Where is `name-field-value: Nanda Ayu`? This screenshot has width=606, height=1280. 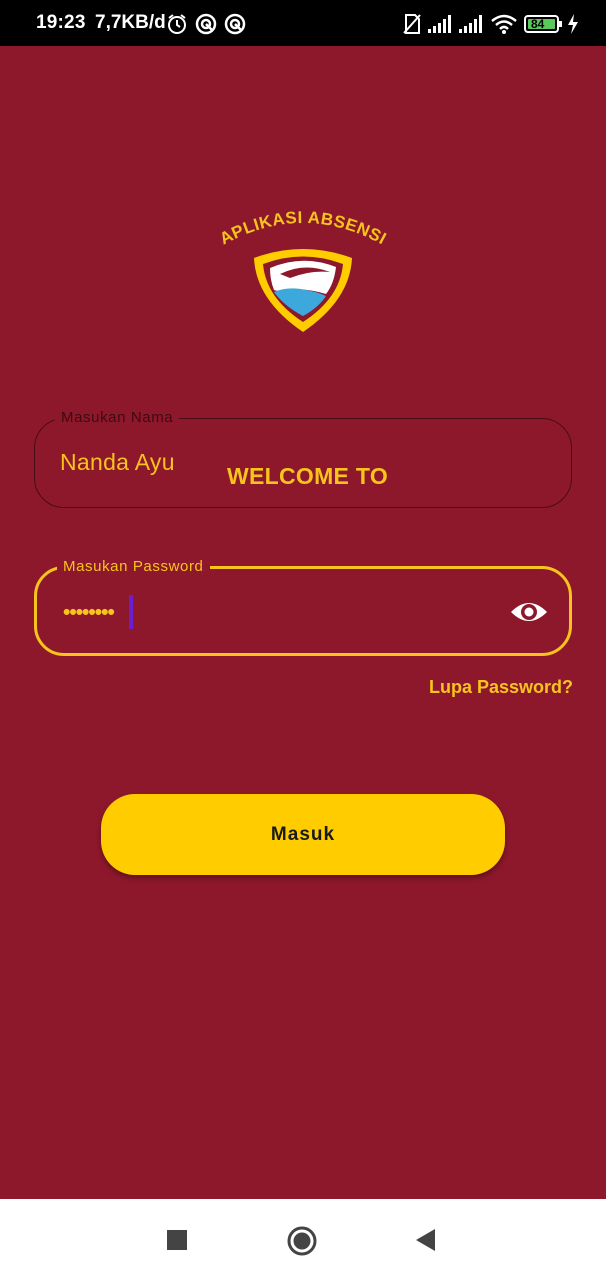 name-field-value: Nanda Ayu is located at coordinates (117, 462).